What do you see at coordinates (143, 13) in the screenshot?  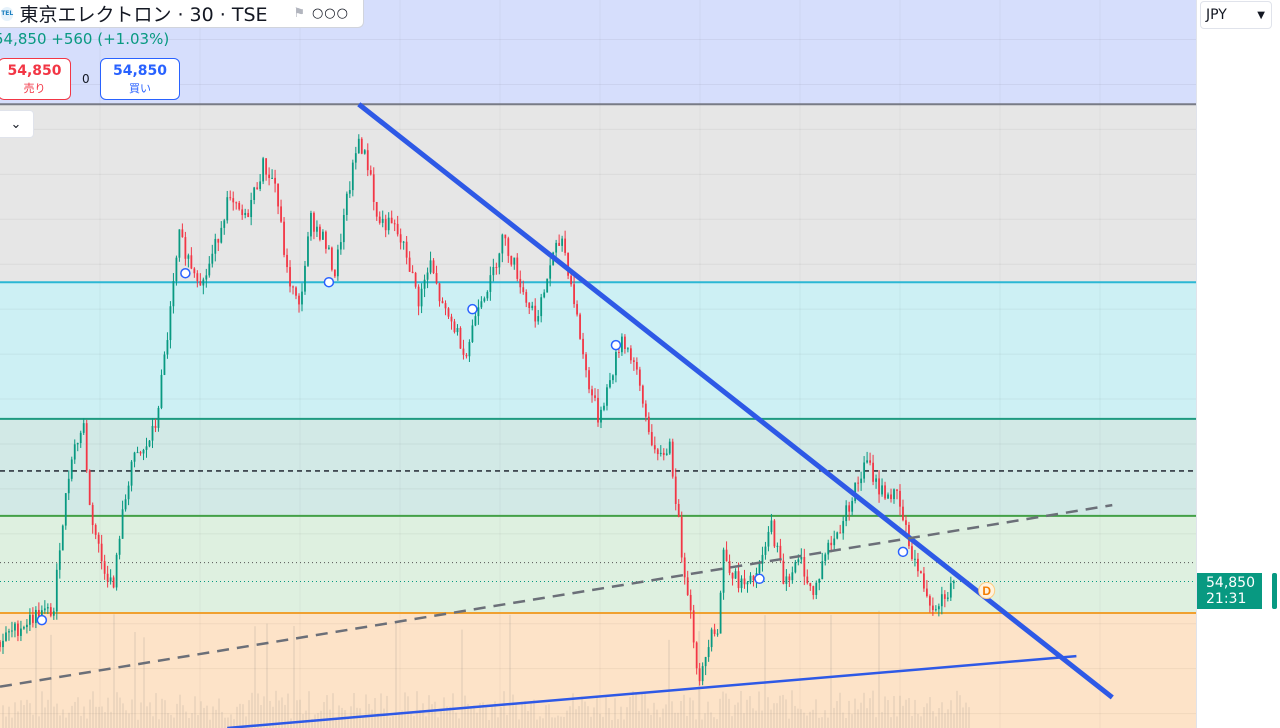 I see `symbol-title: 東京エレクトロン · 30 · TSE` at bounding box center [143, 13].